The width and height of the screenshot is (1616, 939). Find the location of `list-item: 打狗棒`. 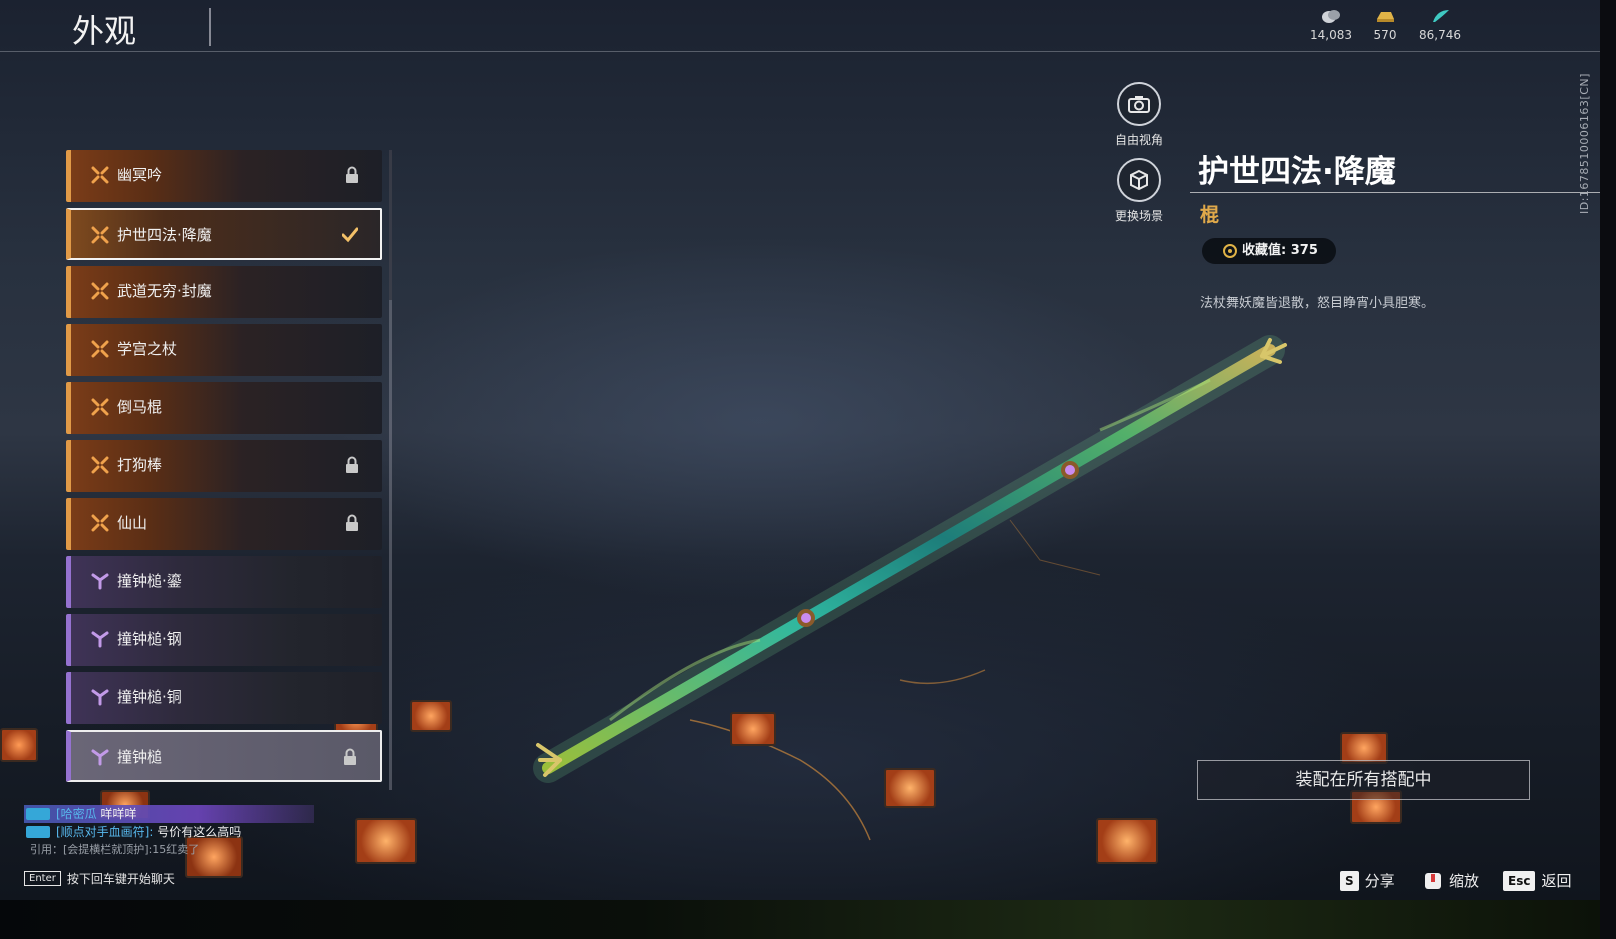

list-item: 打狗棒 is located at coordinates (224, 466).